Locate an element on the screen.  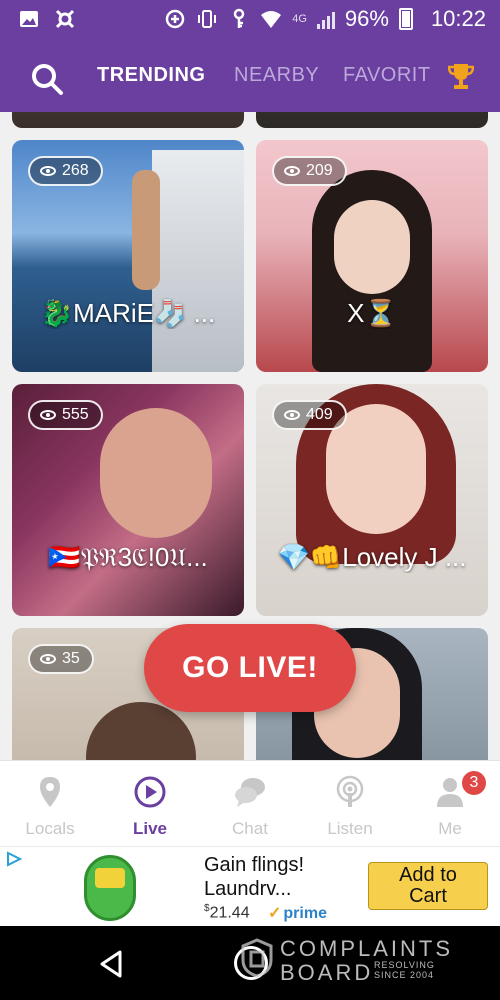
status-right-icons: 4G 96% 10:22 is located at coordinates (325, 19).